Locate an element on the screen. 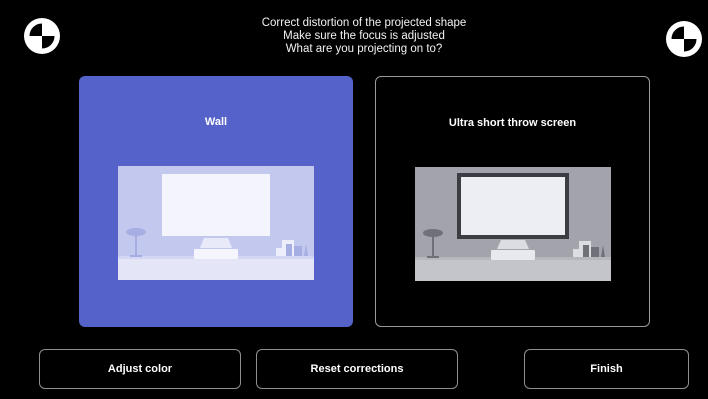 Image resolution: width=708 pixels, height=399 pixels. instruction-line-3: What are you projecting on to? is located at coordinates (364, 49).